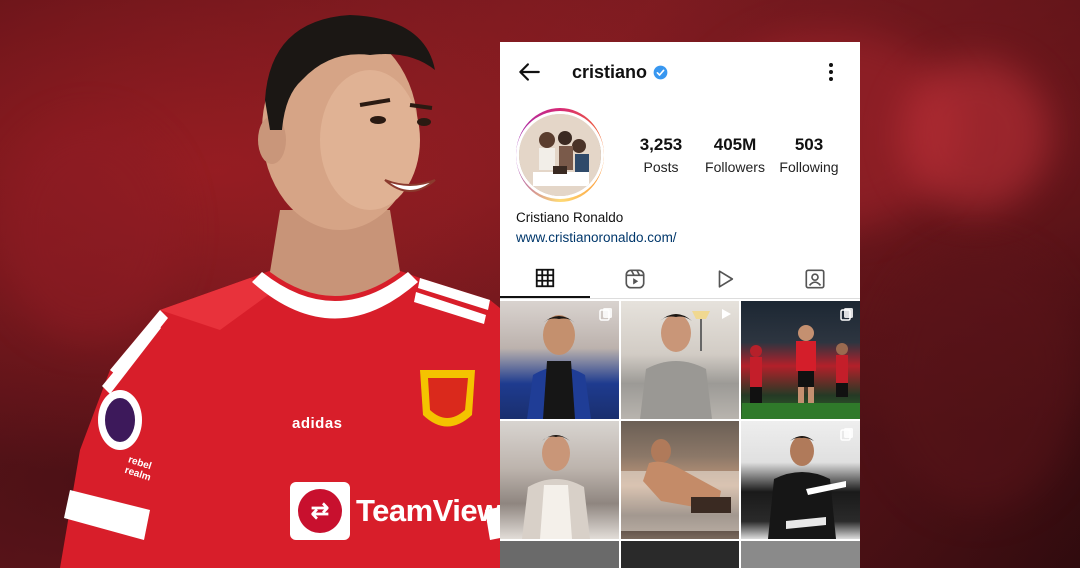 This screenshot has height=568, width=1080. Describe the element at coordinates (735, 144) in the screenshot. I see `followers-count: 405M` at that location.